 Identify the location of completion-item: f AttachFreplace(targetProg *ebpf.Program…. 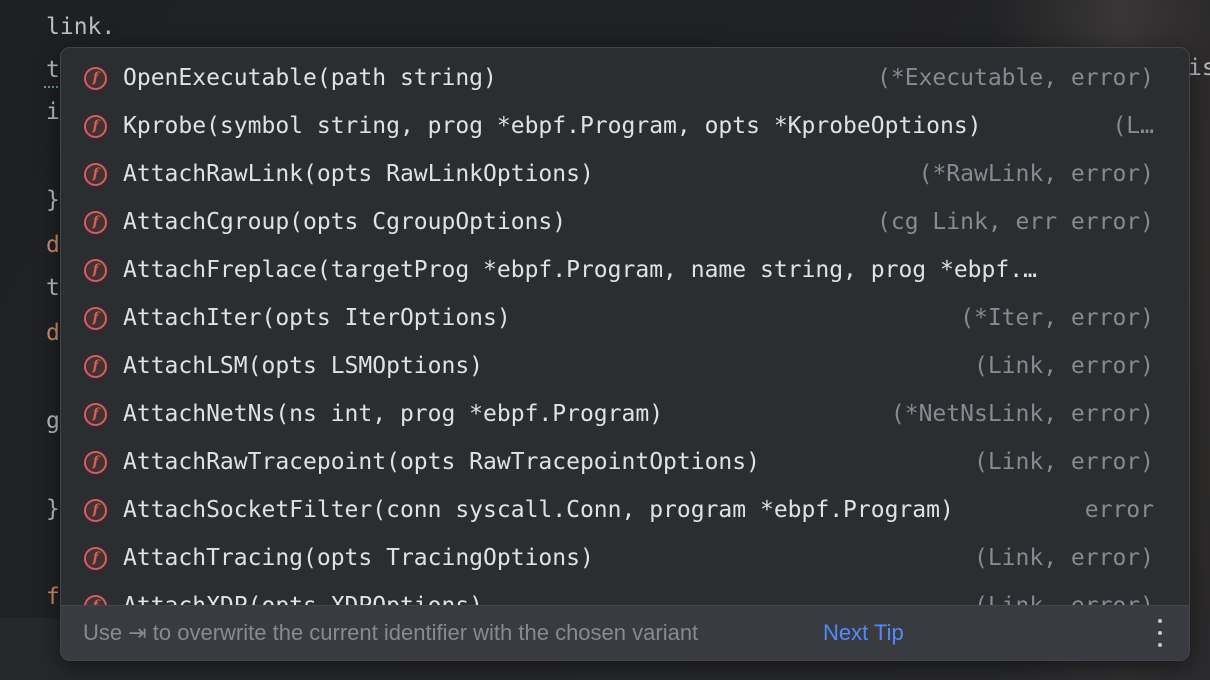
(625, 270).